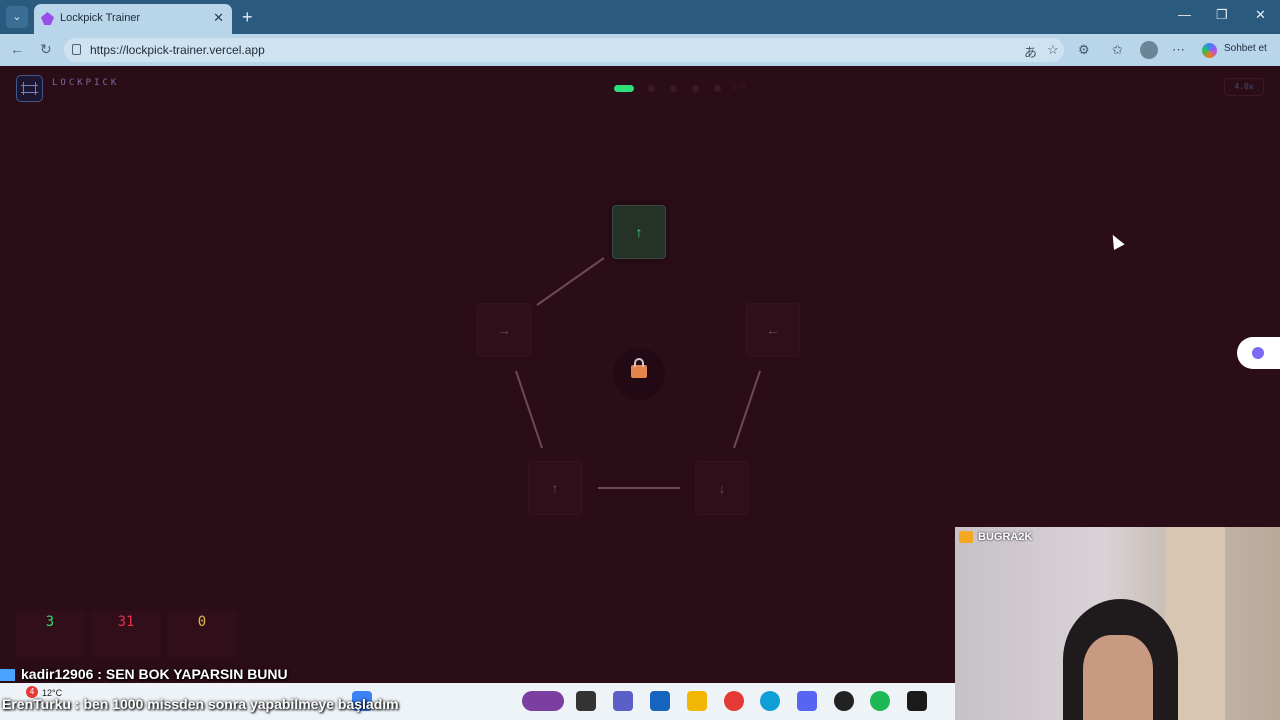 The width and height of the screenshot is (1280, 720). What do you see at coordinates (966, 537) in the screenshot?
I see `stream-logo-icon` at bounding box center [966, 537].